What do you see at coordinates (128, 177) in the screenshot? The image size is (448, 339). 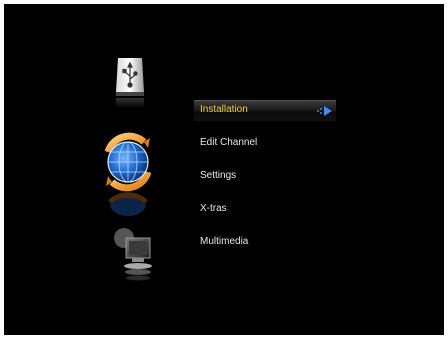 I see `globe-sync-icon` at bounding box center [128, 177].